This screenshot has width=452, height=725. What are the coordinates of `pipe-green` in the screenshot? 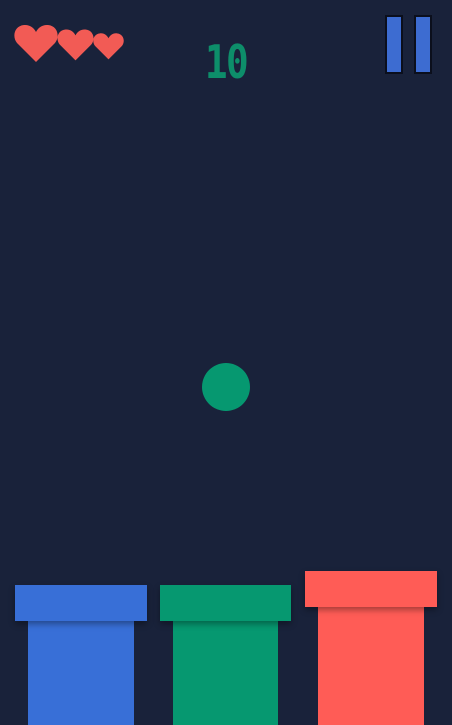 It's located at (225, 655).